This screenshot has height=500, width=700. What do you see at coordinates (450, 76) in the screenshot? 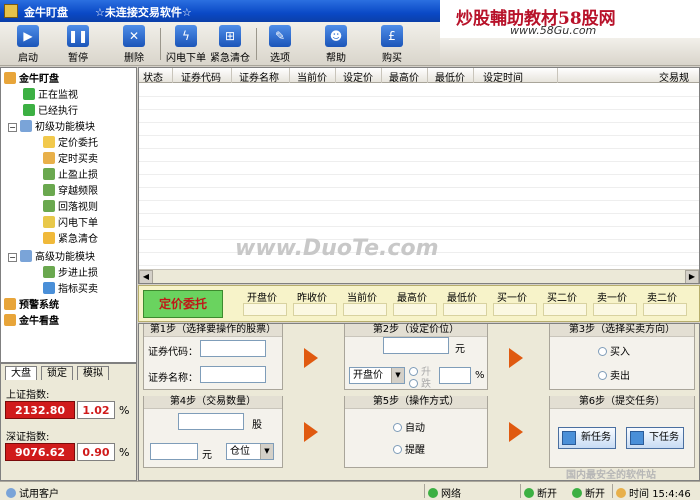
I see `col-low: 最低价` at bounding box center [450, 76].